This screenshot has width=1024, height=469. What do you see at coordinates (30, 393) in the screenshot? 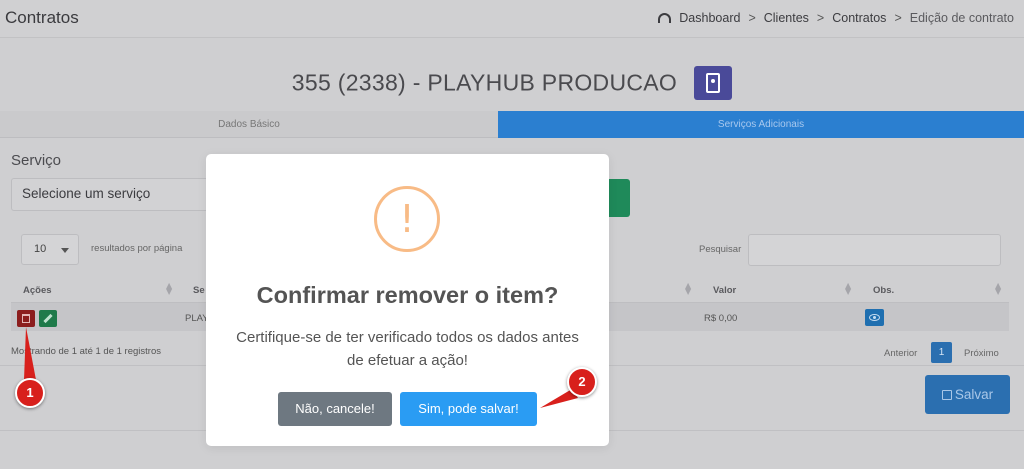
I see `annotation-marker-1: 1` at bounding box center [30, 393].